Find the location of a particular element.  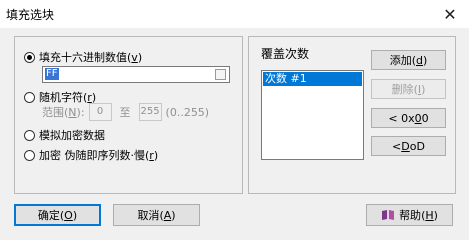

radio-fill-hex: 填充十六进制数值(v) is located at coordinates (83, 57).